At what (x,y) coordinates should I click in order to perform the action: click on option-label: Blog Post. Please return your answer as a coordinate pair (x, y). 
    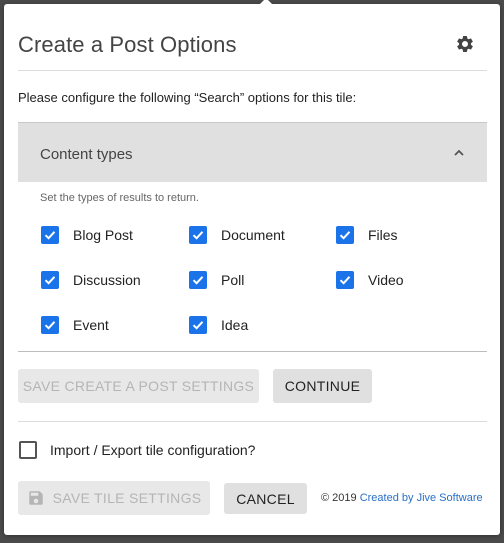
    Looking at the image, I should click on (103, 235).